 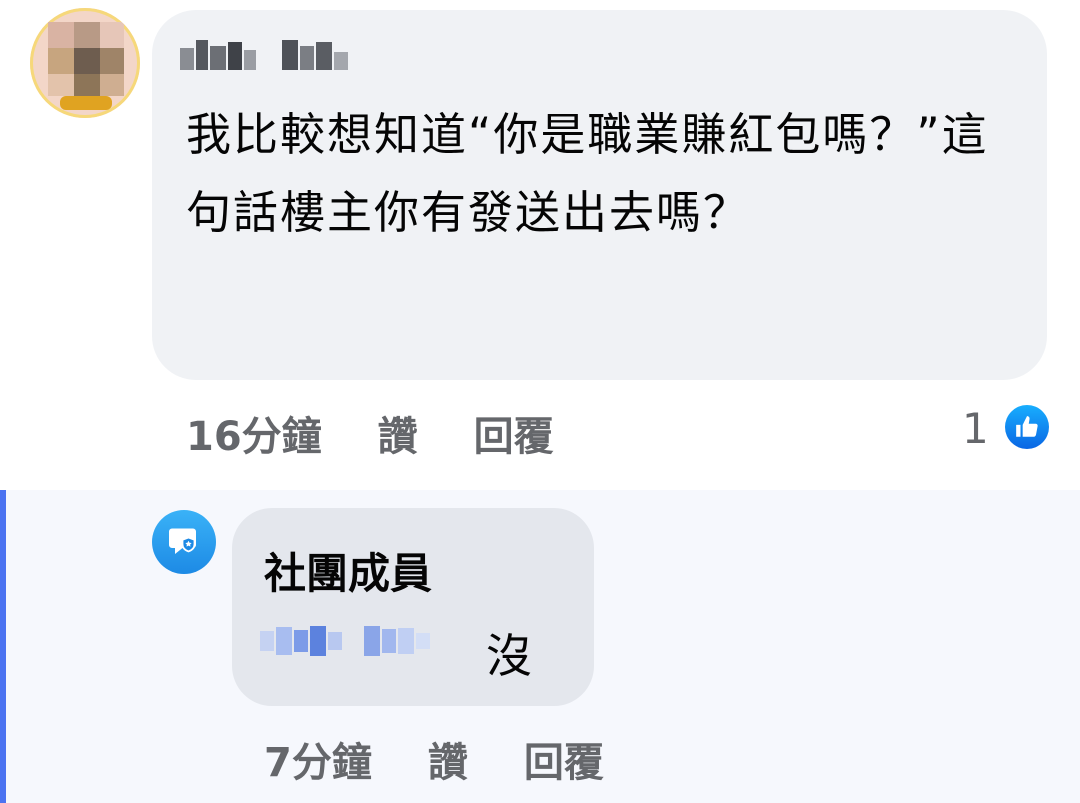 What do you see at coordinates (1027, 427) in the screenshot?
I see `thumbs-up-icon` at bounding box center [1027, 427].